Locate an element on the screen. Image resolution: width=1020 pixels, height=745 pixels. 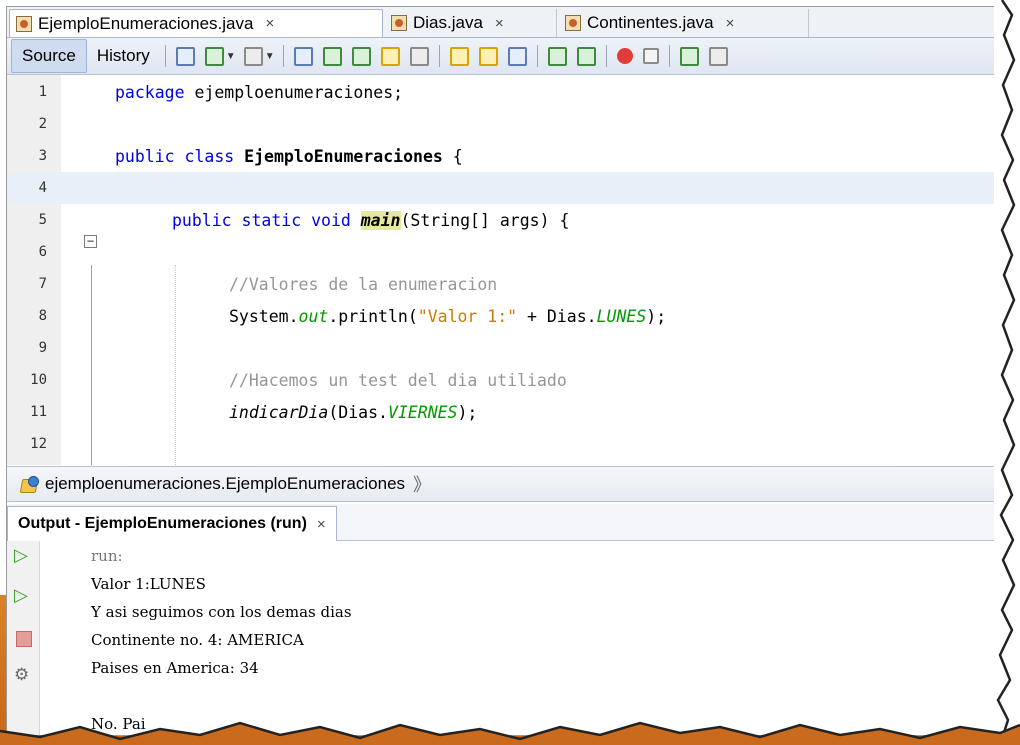
line-number: 12 is located at coordinates (38, 444).